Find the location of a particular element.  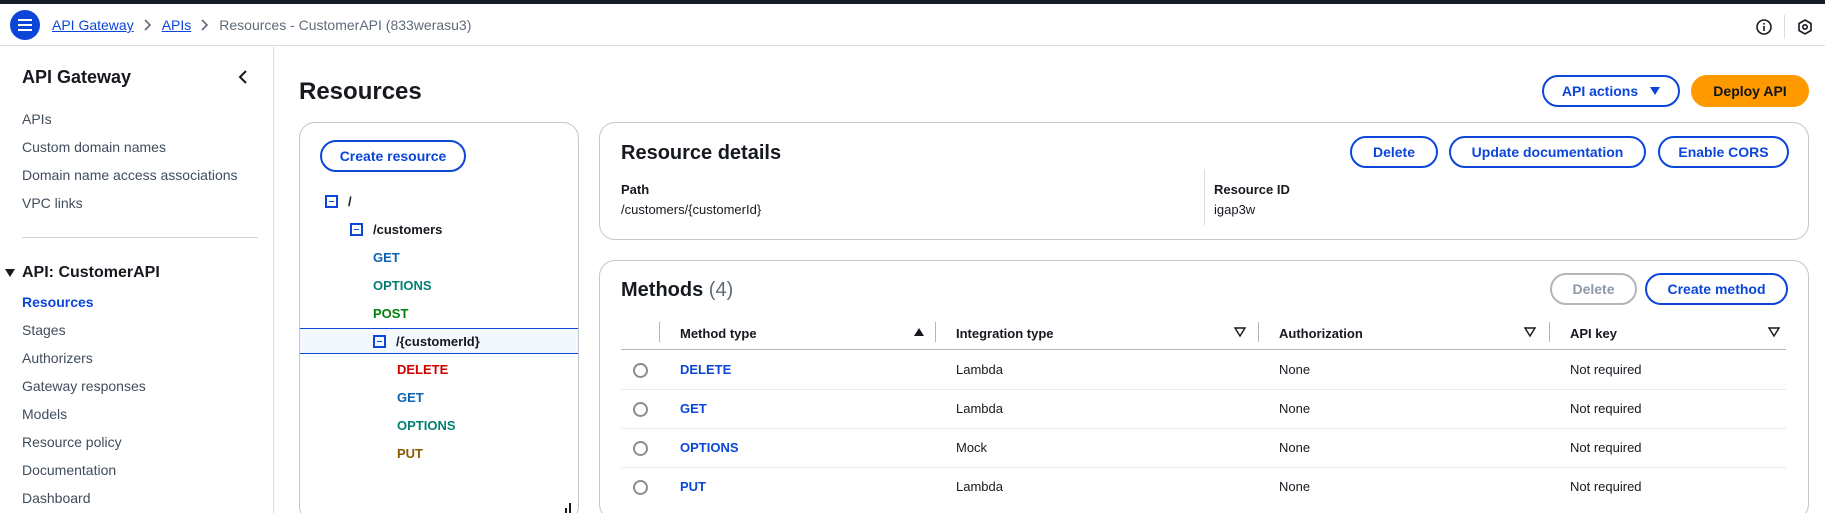

menu-icon is located at coordinates (25, 25).